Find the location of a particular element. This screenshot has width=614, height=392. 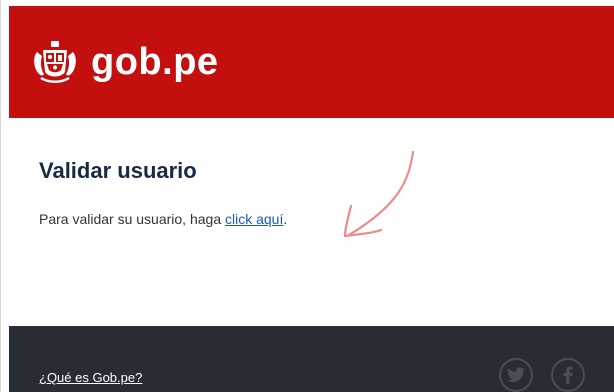

facebook-icon is located at coordinates (568, 375).